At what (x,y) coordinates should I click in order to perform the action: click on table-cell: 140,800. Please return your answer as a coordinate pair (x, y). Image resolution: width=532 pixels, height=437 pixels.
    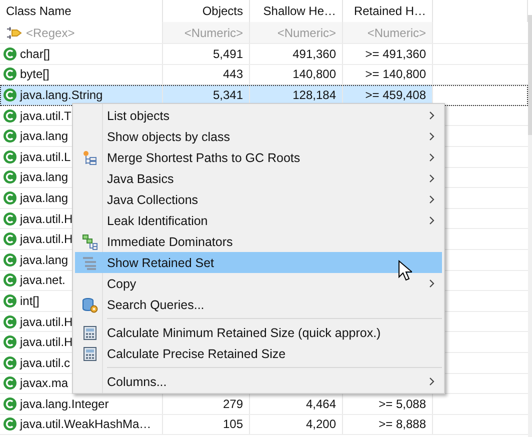
    Looking at the image, I should click on (314, 74).